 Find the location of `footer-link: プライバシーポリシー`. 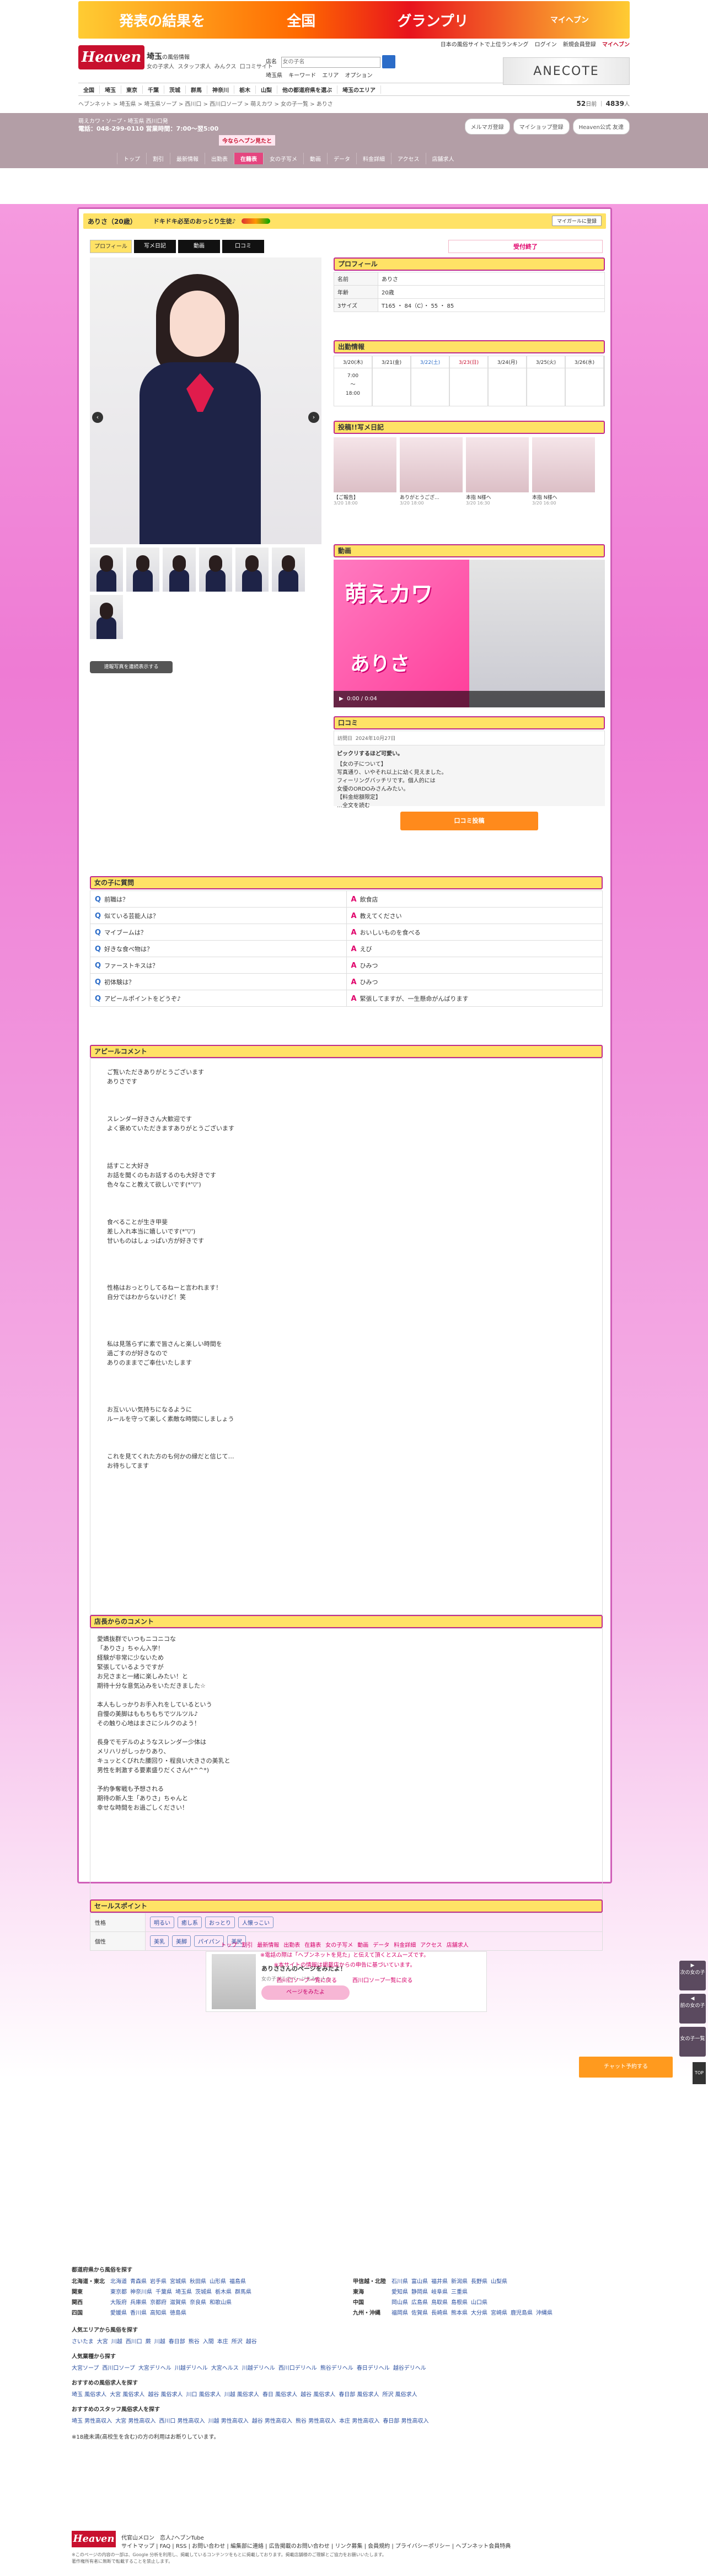

footer-link: プライバシーポリシー is located at coordinates (422, 2546).